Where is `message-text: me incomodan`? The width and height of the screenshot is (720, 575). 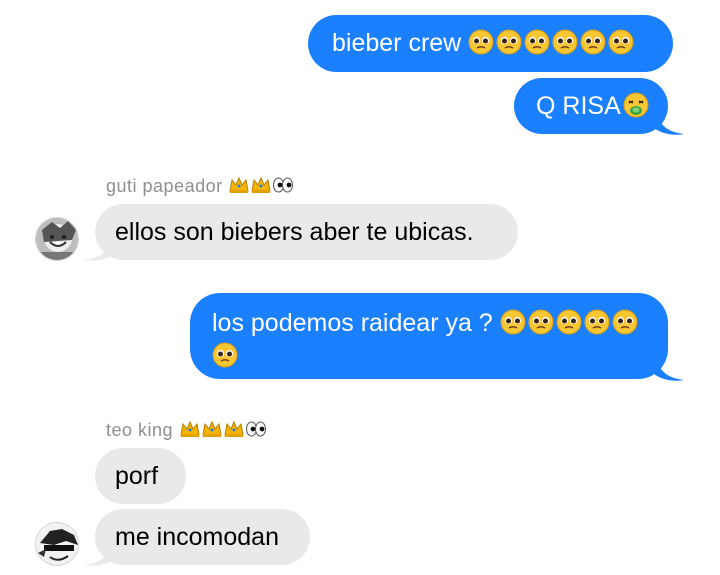 message-text: me incomodan is located at coordinates (197, 537).